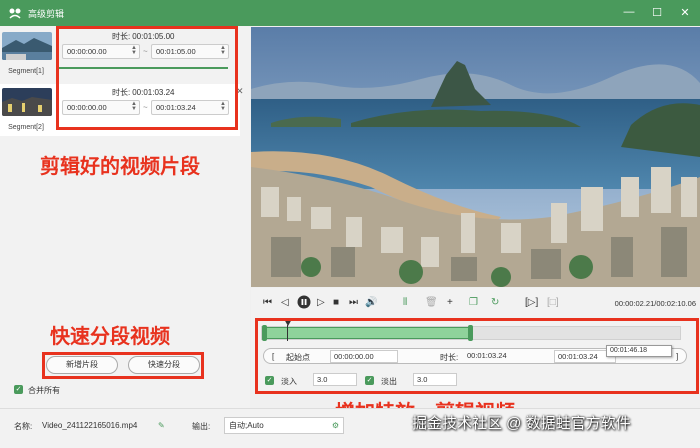 This screenshot has width=700, height=448. I want to click on copy-icon: ❐, so click(473, 302).